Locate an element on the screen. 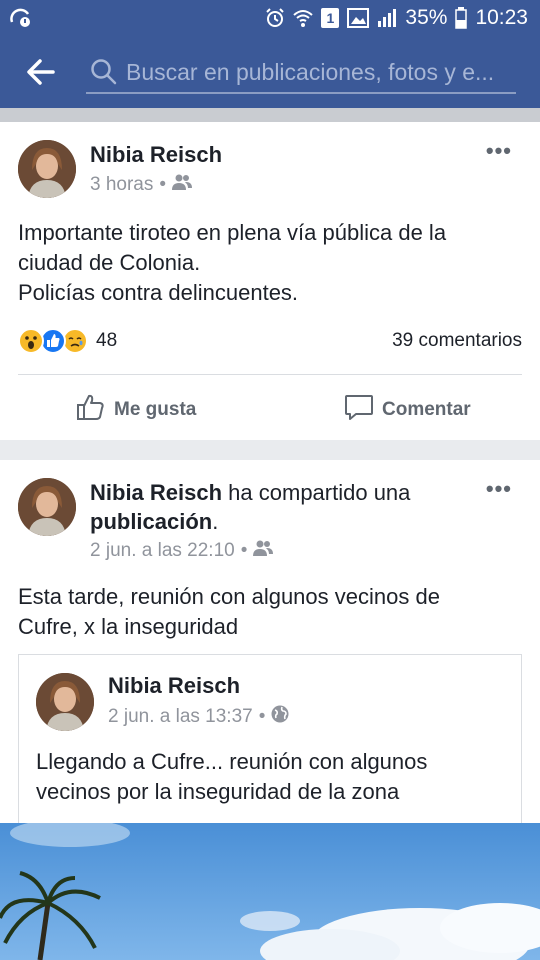  status-icons: 1 35% 10:23 is located at coordinates (396, 18).